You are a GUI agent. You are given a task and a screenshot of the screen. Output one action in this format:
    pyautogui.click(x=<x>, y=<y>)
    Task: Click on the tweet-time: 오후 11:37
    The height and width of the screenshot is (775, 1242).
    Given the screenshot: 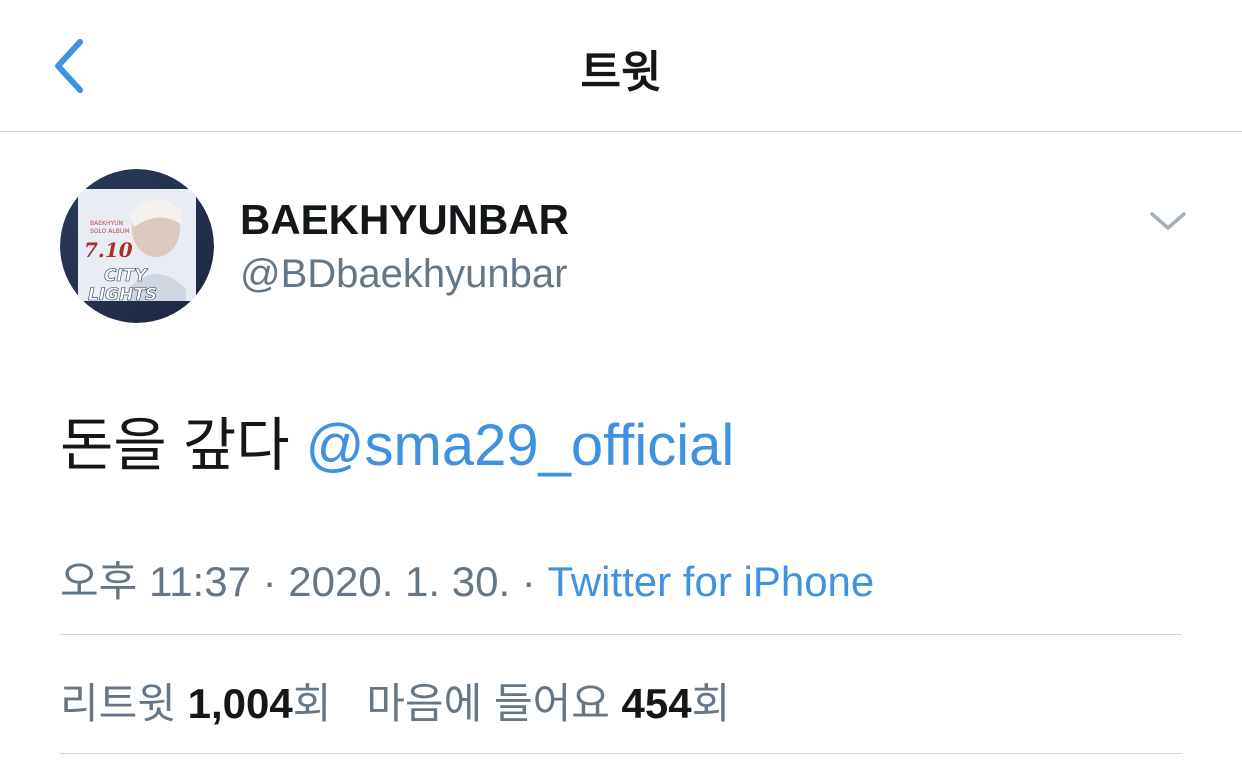 What is the action you would take?
    pyautogui.click(x=155, y=581)
    